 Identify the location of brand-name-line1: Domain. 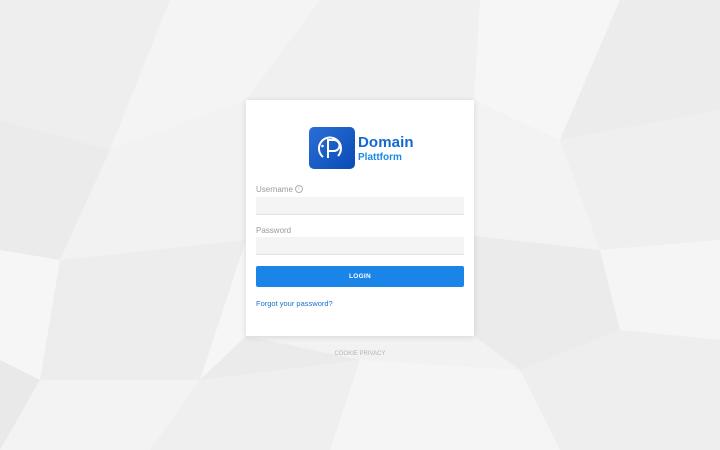
(386, 142).